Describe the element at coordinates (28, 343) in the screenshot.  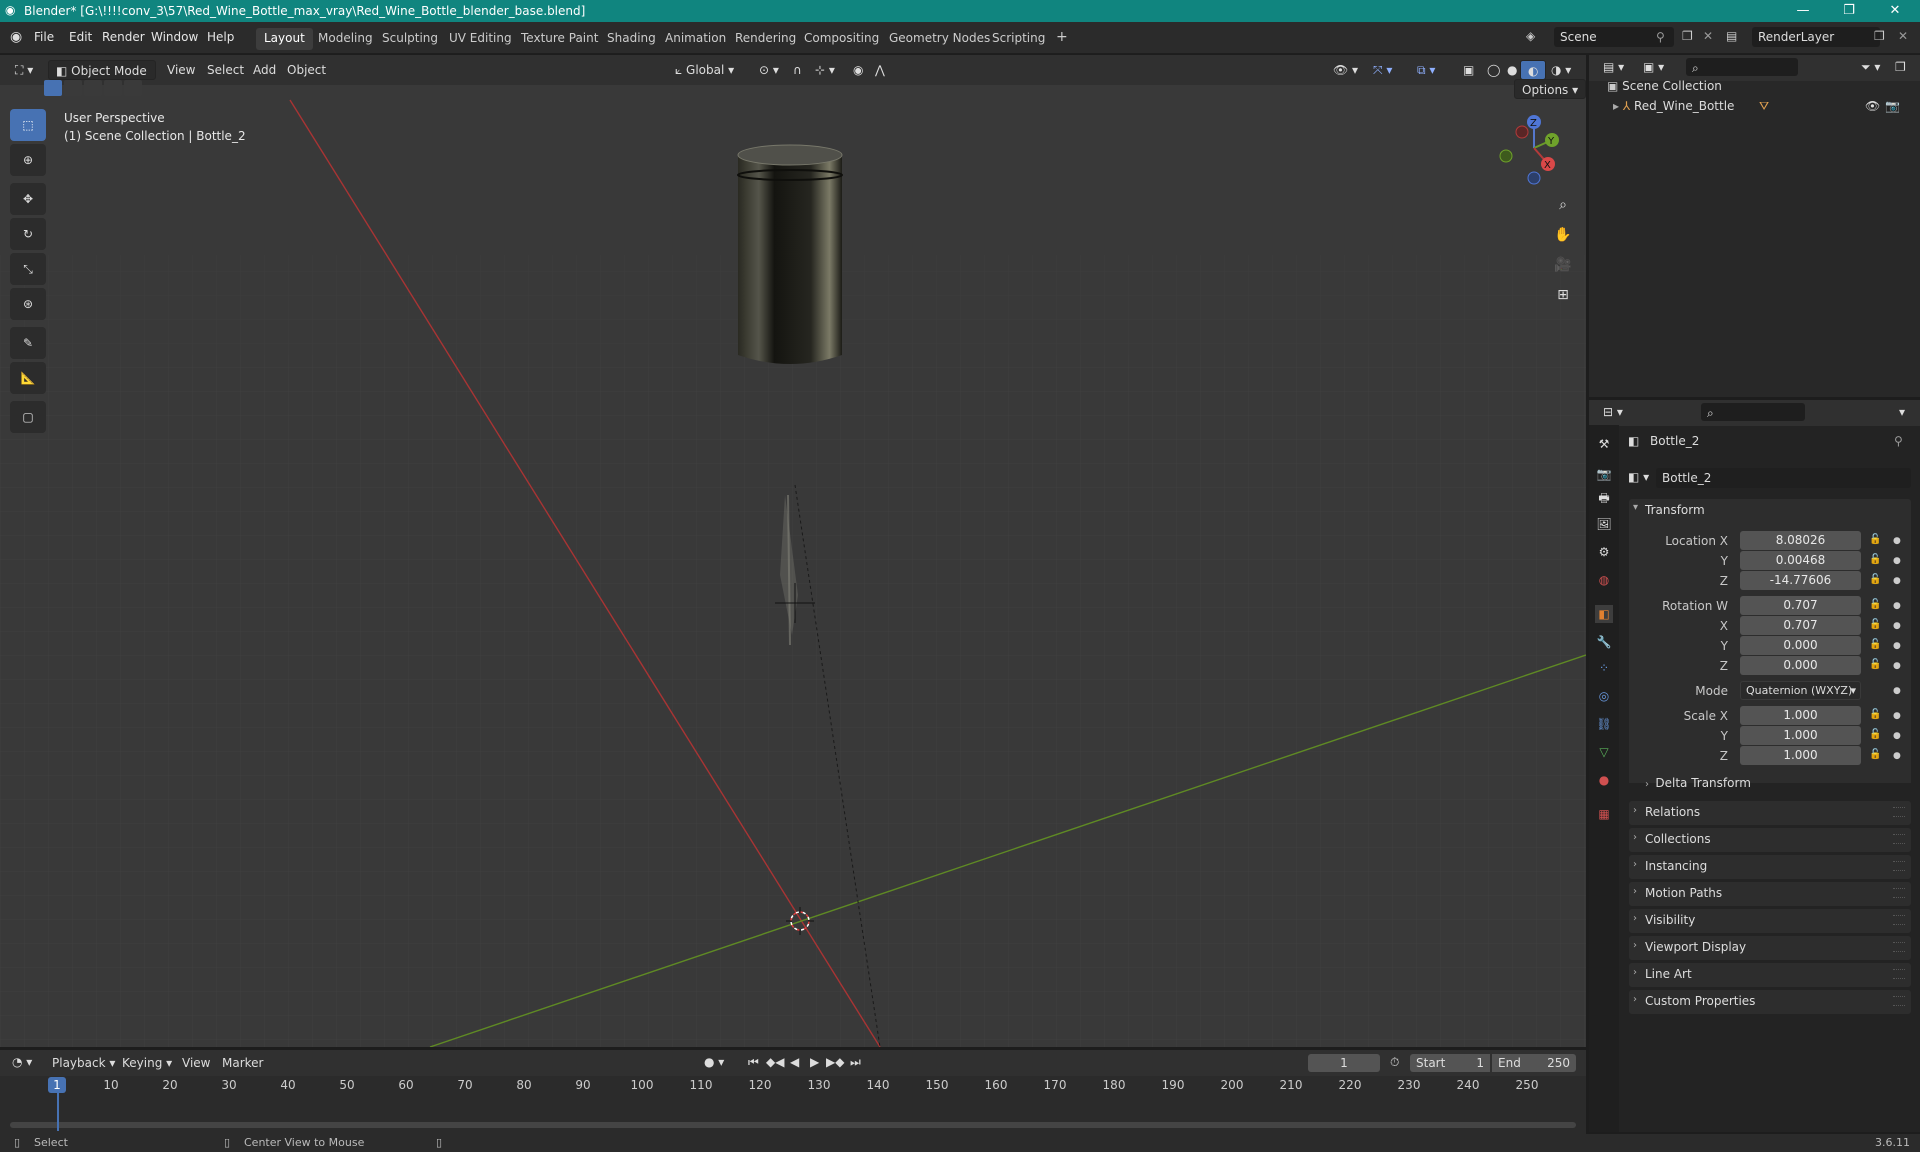
I see `annotate-tool: ✎` at that location.